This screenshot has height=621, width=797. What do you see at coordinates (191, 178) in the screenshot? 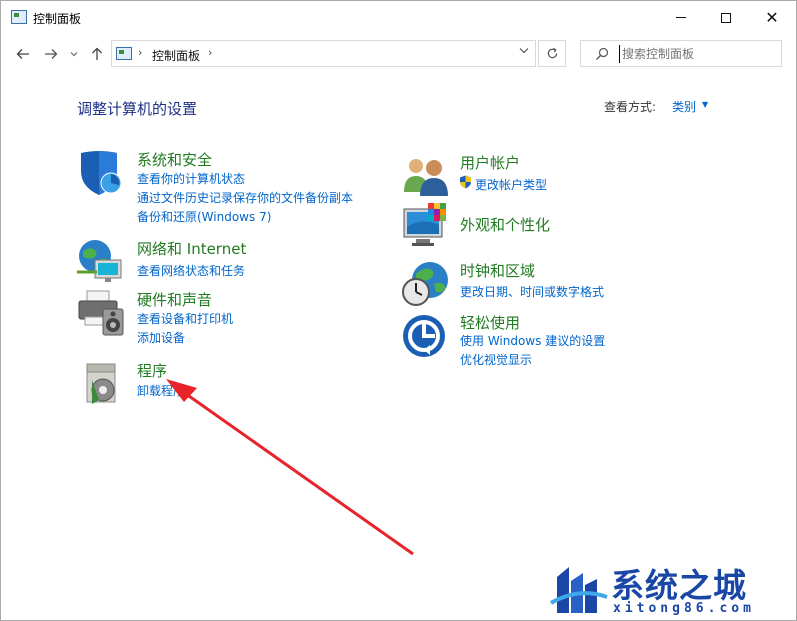
I see `link-view-computer-status: 查看你的计算机状态` at bounding box center [191, 178].